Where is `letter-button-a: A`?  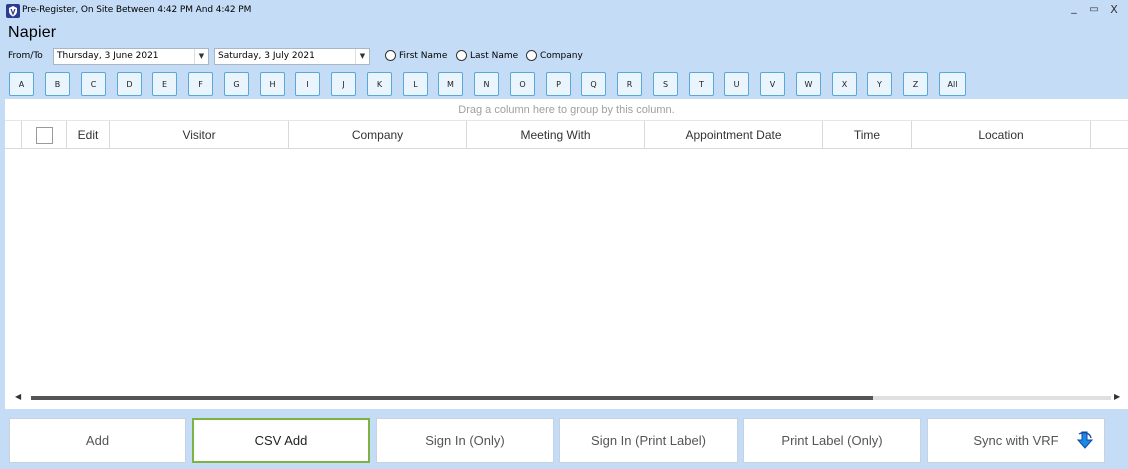 letter-button-a: A is located at coordinates (21, 84).